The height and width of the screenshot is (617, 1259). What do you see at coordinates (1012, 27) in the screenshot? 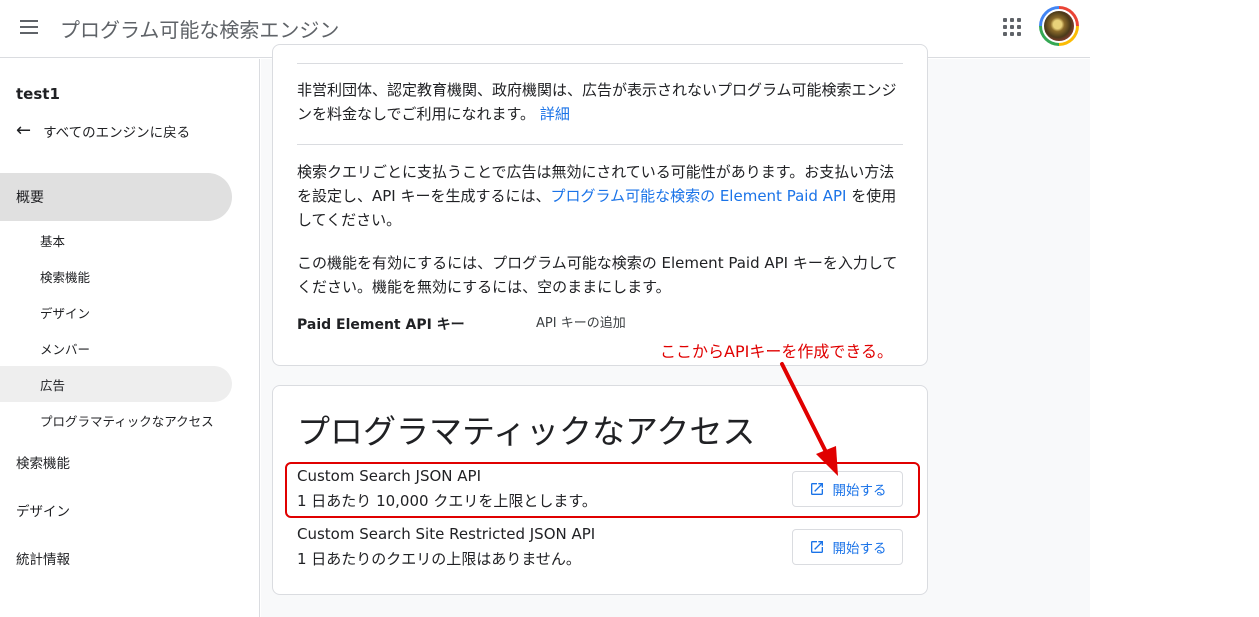
I see `apps-grid-icon` at bounding box center [1012, 27].